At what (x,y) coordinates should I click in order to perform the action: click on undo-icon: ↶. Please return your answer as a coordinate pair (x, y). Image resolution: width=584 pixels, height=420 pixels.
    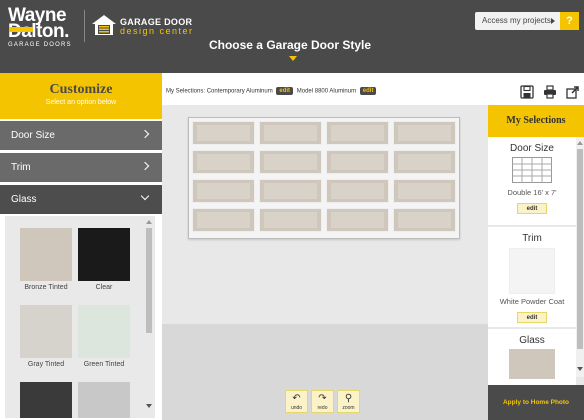
    Looking at the image, I should click on (296, 398).